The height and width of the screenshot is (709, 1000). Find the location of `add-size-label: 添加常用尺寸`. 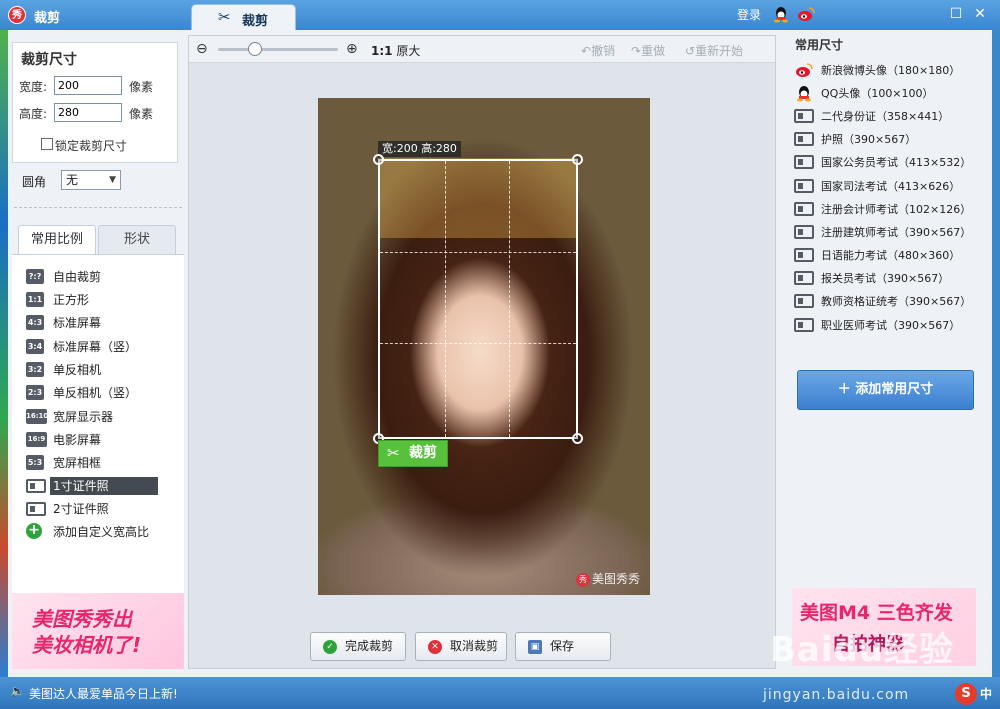

add-size-label: 添加常用尺寸 is located at coordinates (894, 389).